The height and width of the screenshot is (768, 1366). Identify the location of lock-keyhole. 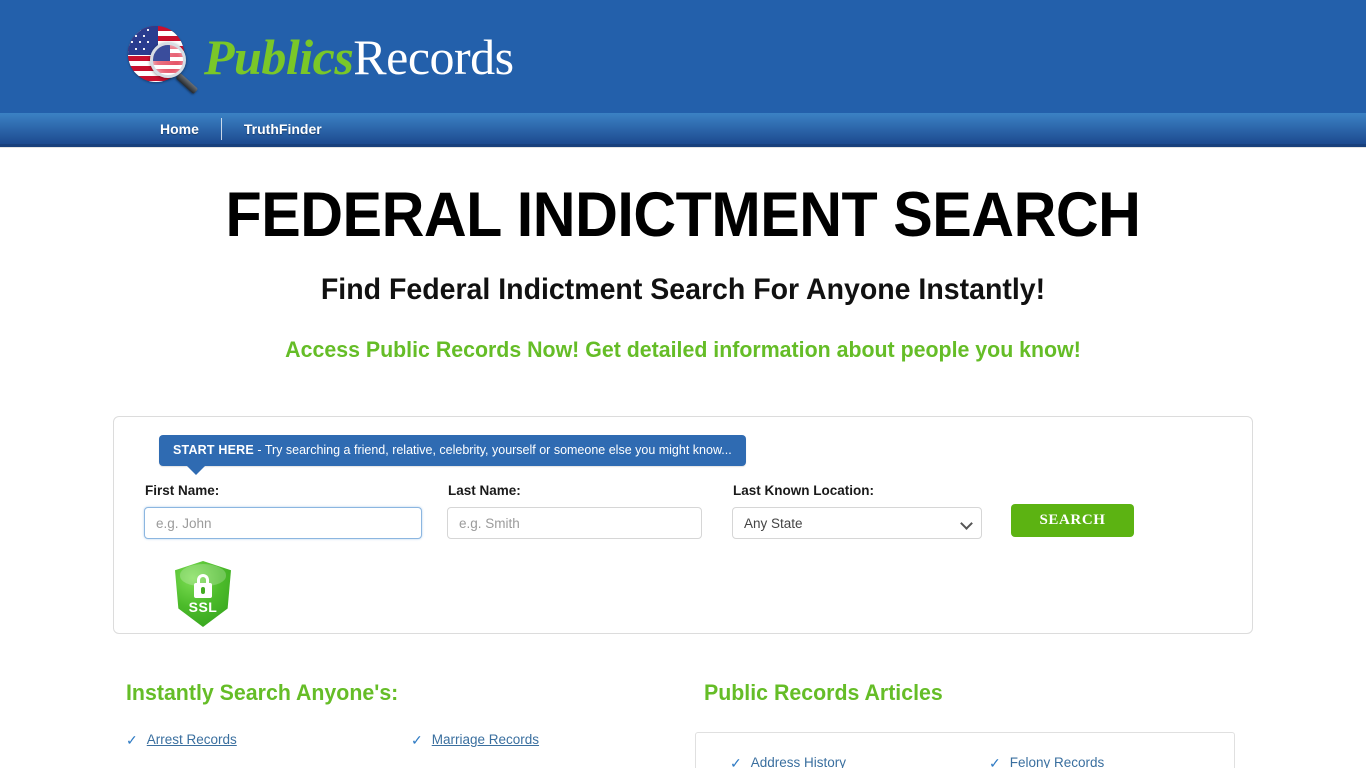
(203, 590).